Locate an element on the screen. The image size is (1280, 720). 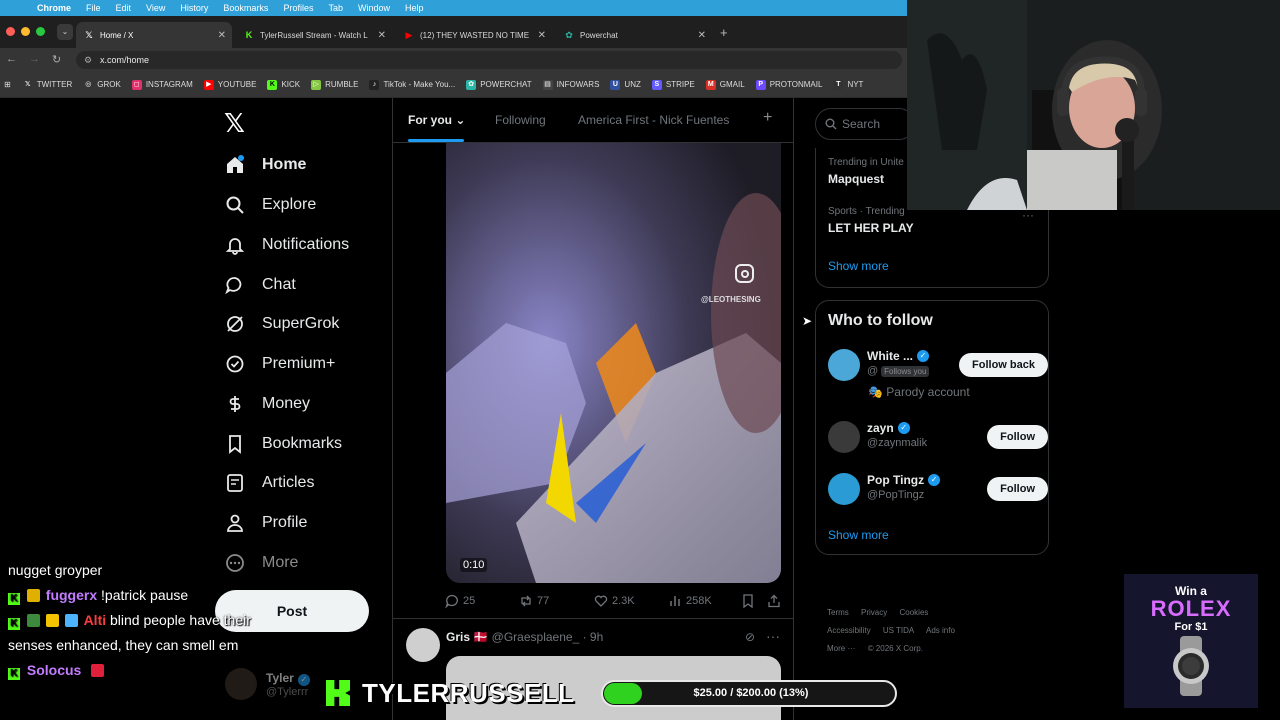
search-icon is located at coordinates (235, 205).